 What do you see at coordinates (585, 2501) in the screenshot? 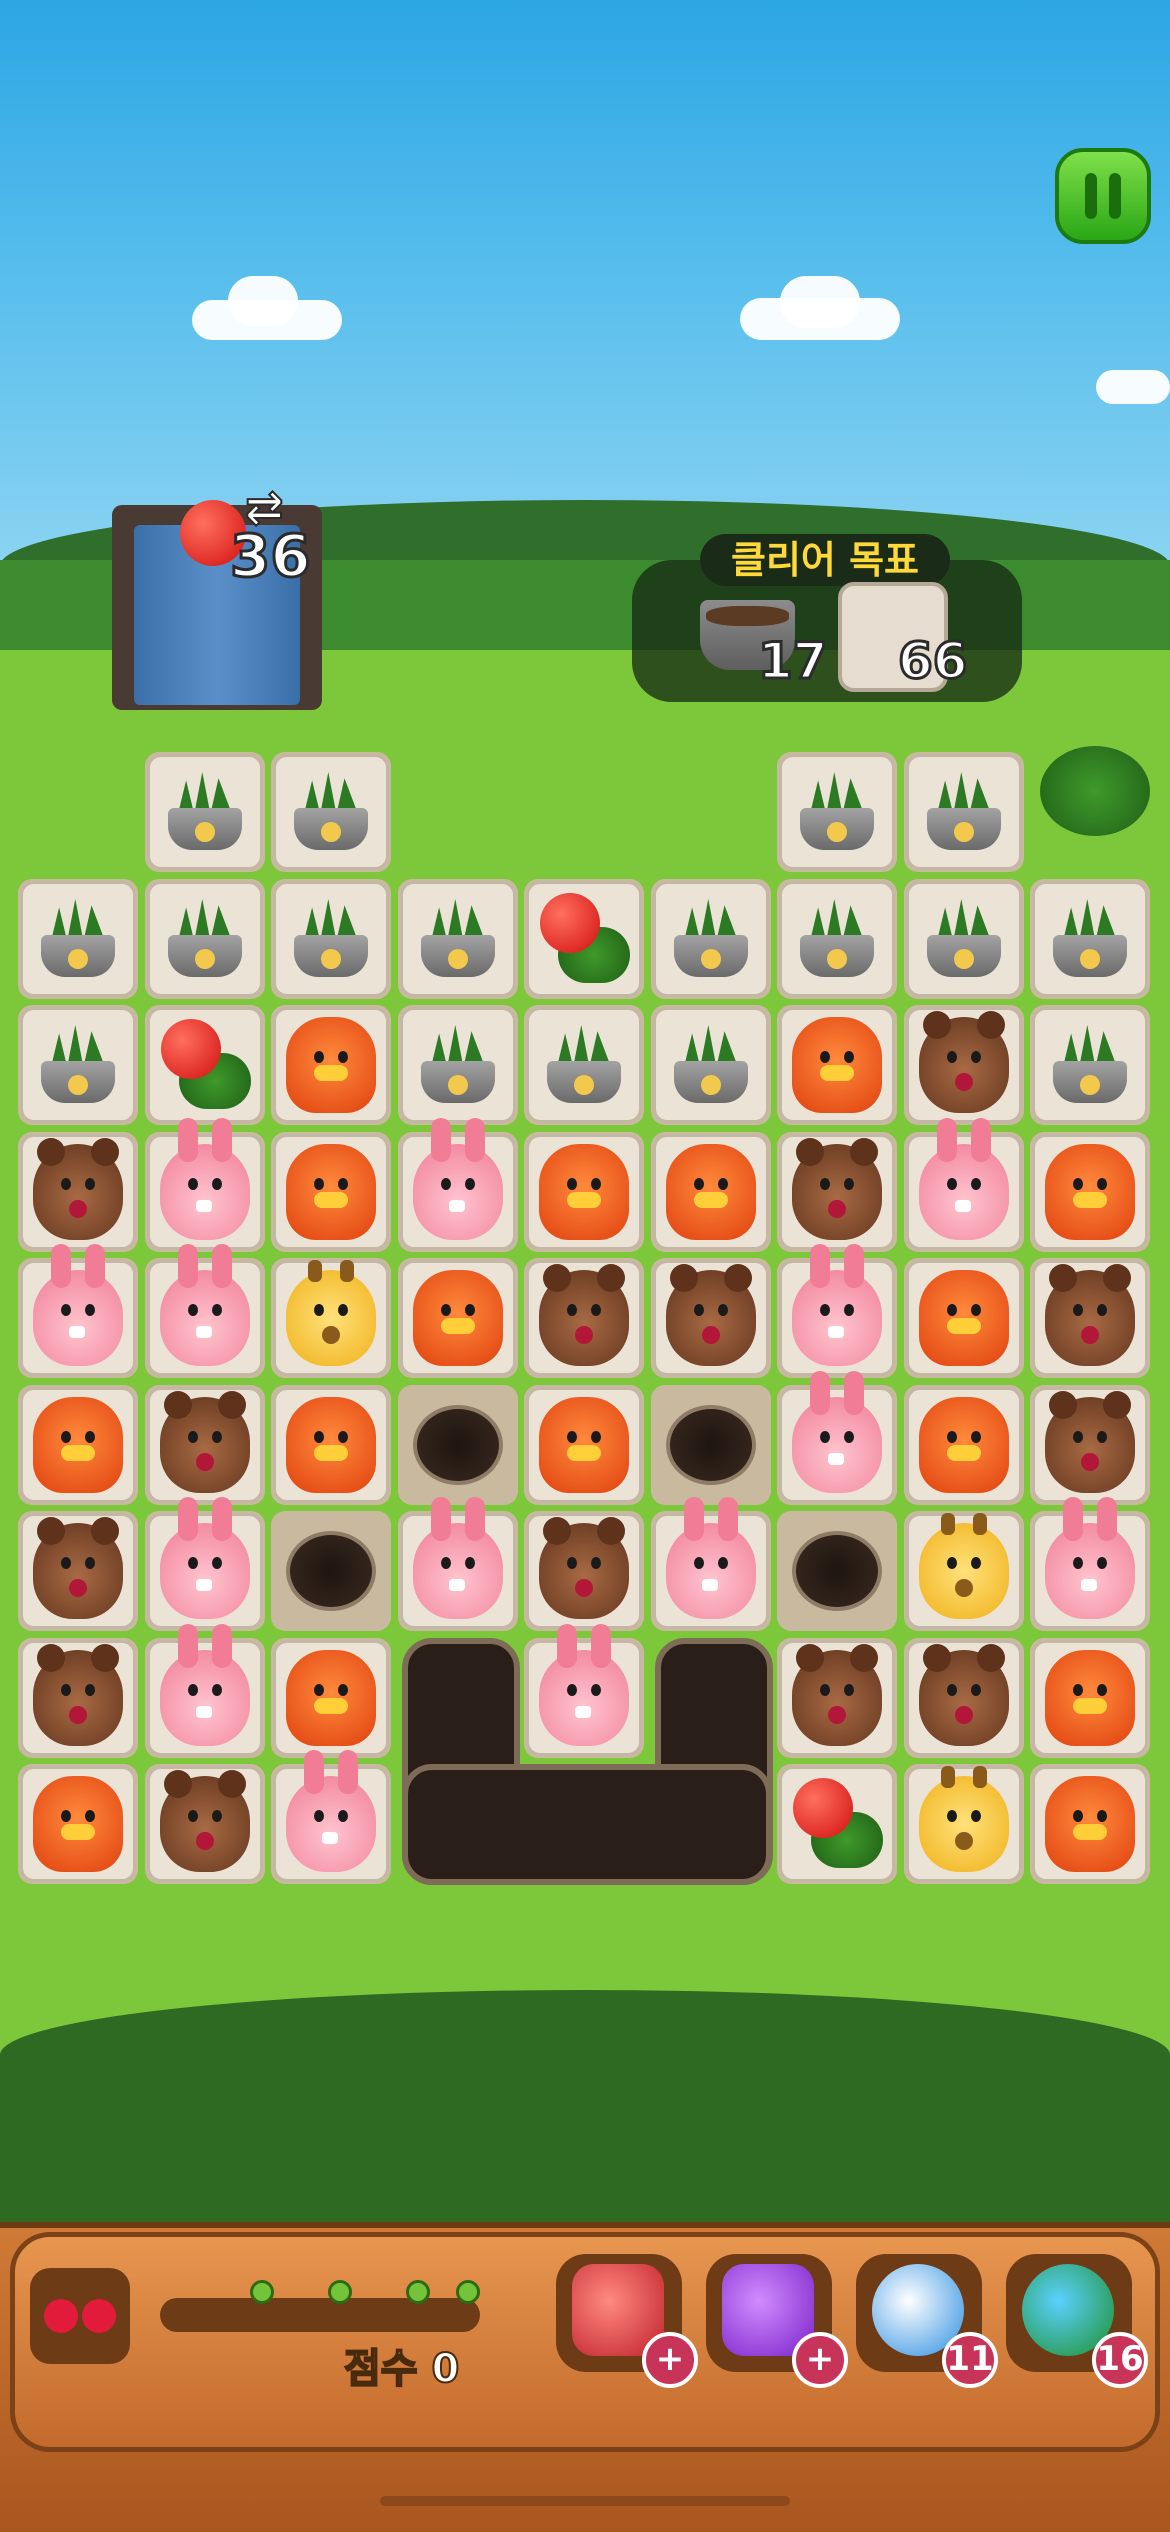
I see `home-indicator` at bounding box center [585, 2501].